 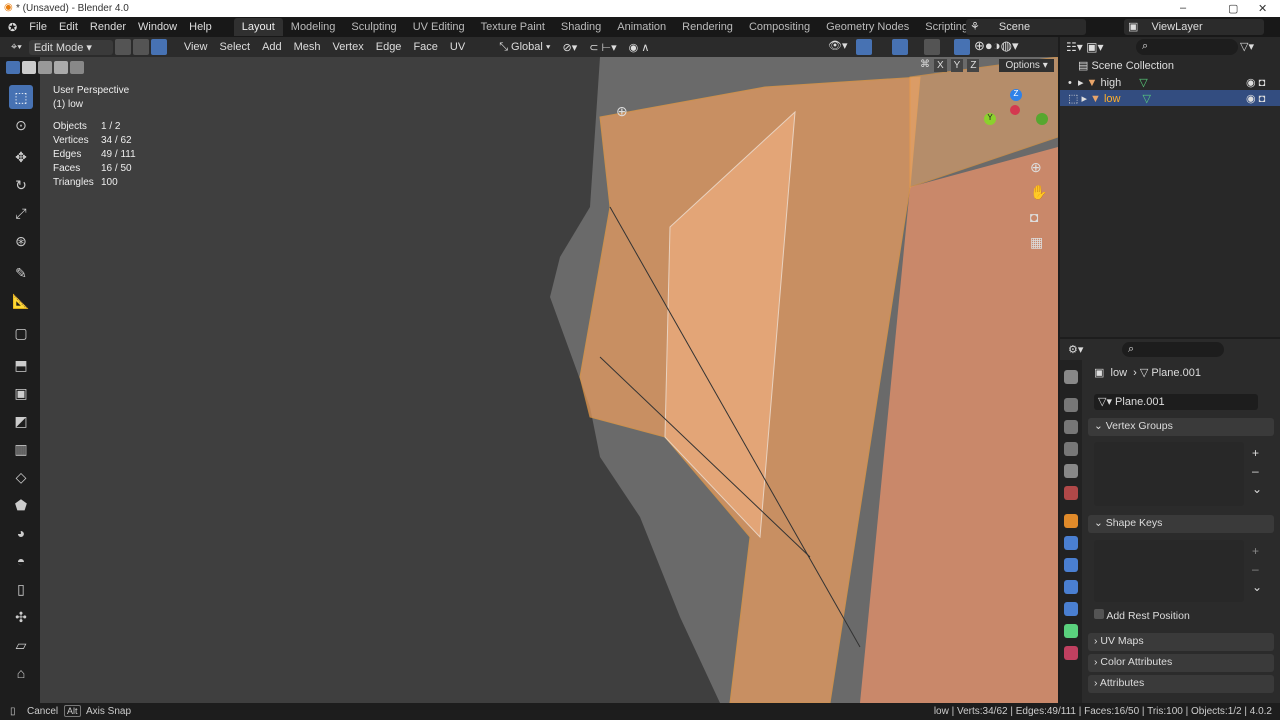 I want to click on menu-select: Select, so click(x=234, y=47).